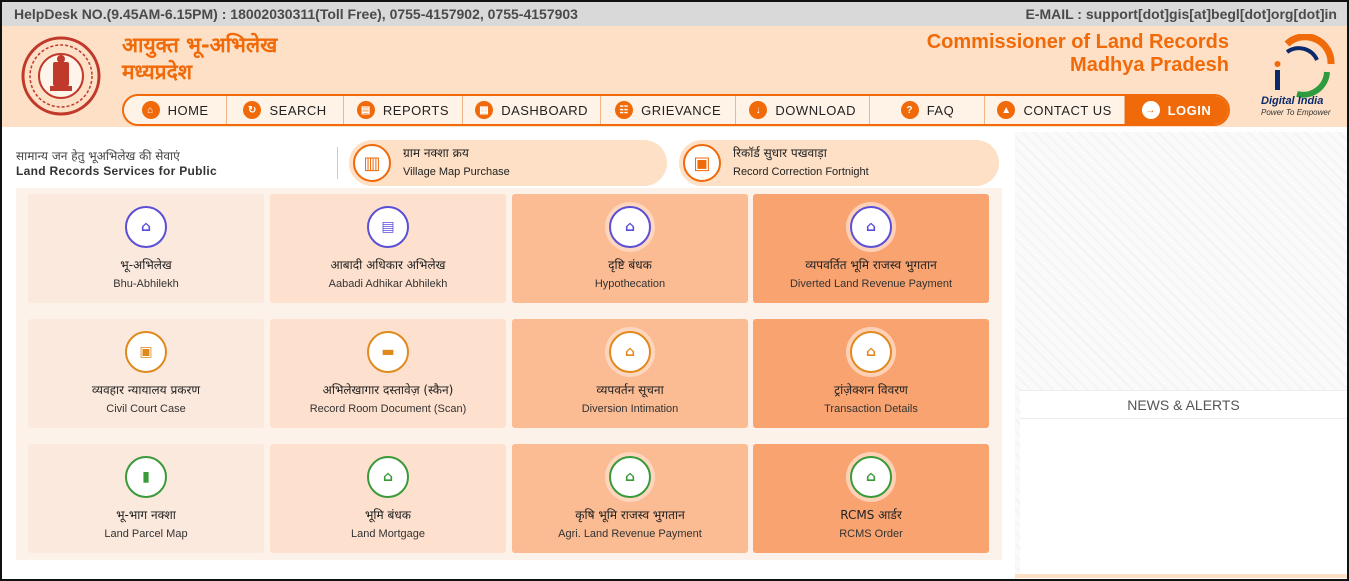 This screenshot has height=581, width=1349. What do you see at coordinates (372, 163) in the screenshot?
I see `map-icon: ▥` at bounding box center [372, 163].